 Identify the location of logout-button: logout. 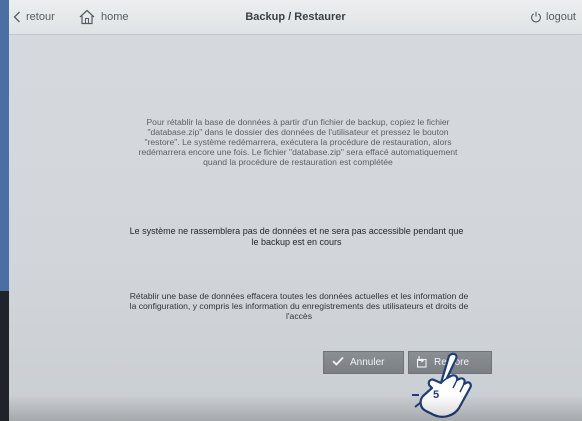
(553, 17).